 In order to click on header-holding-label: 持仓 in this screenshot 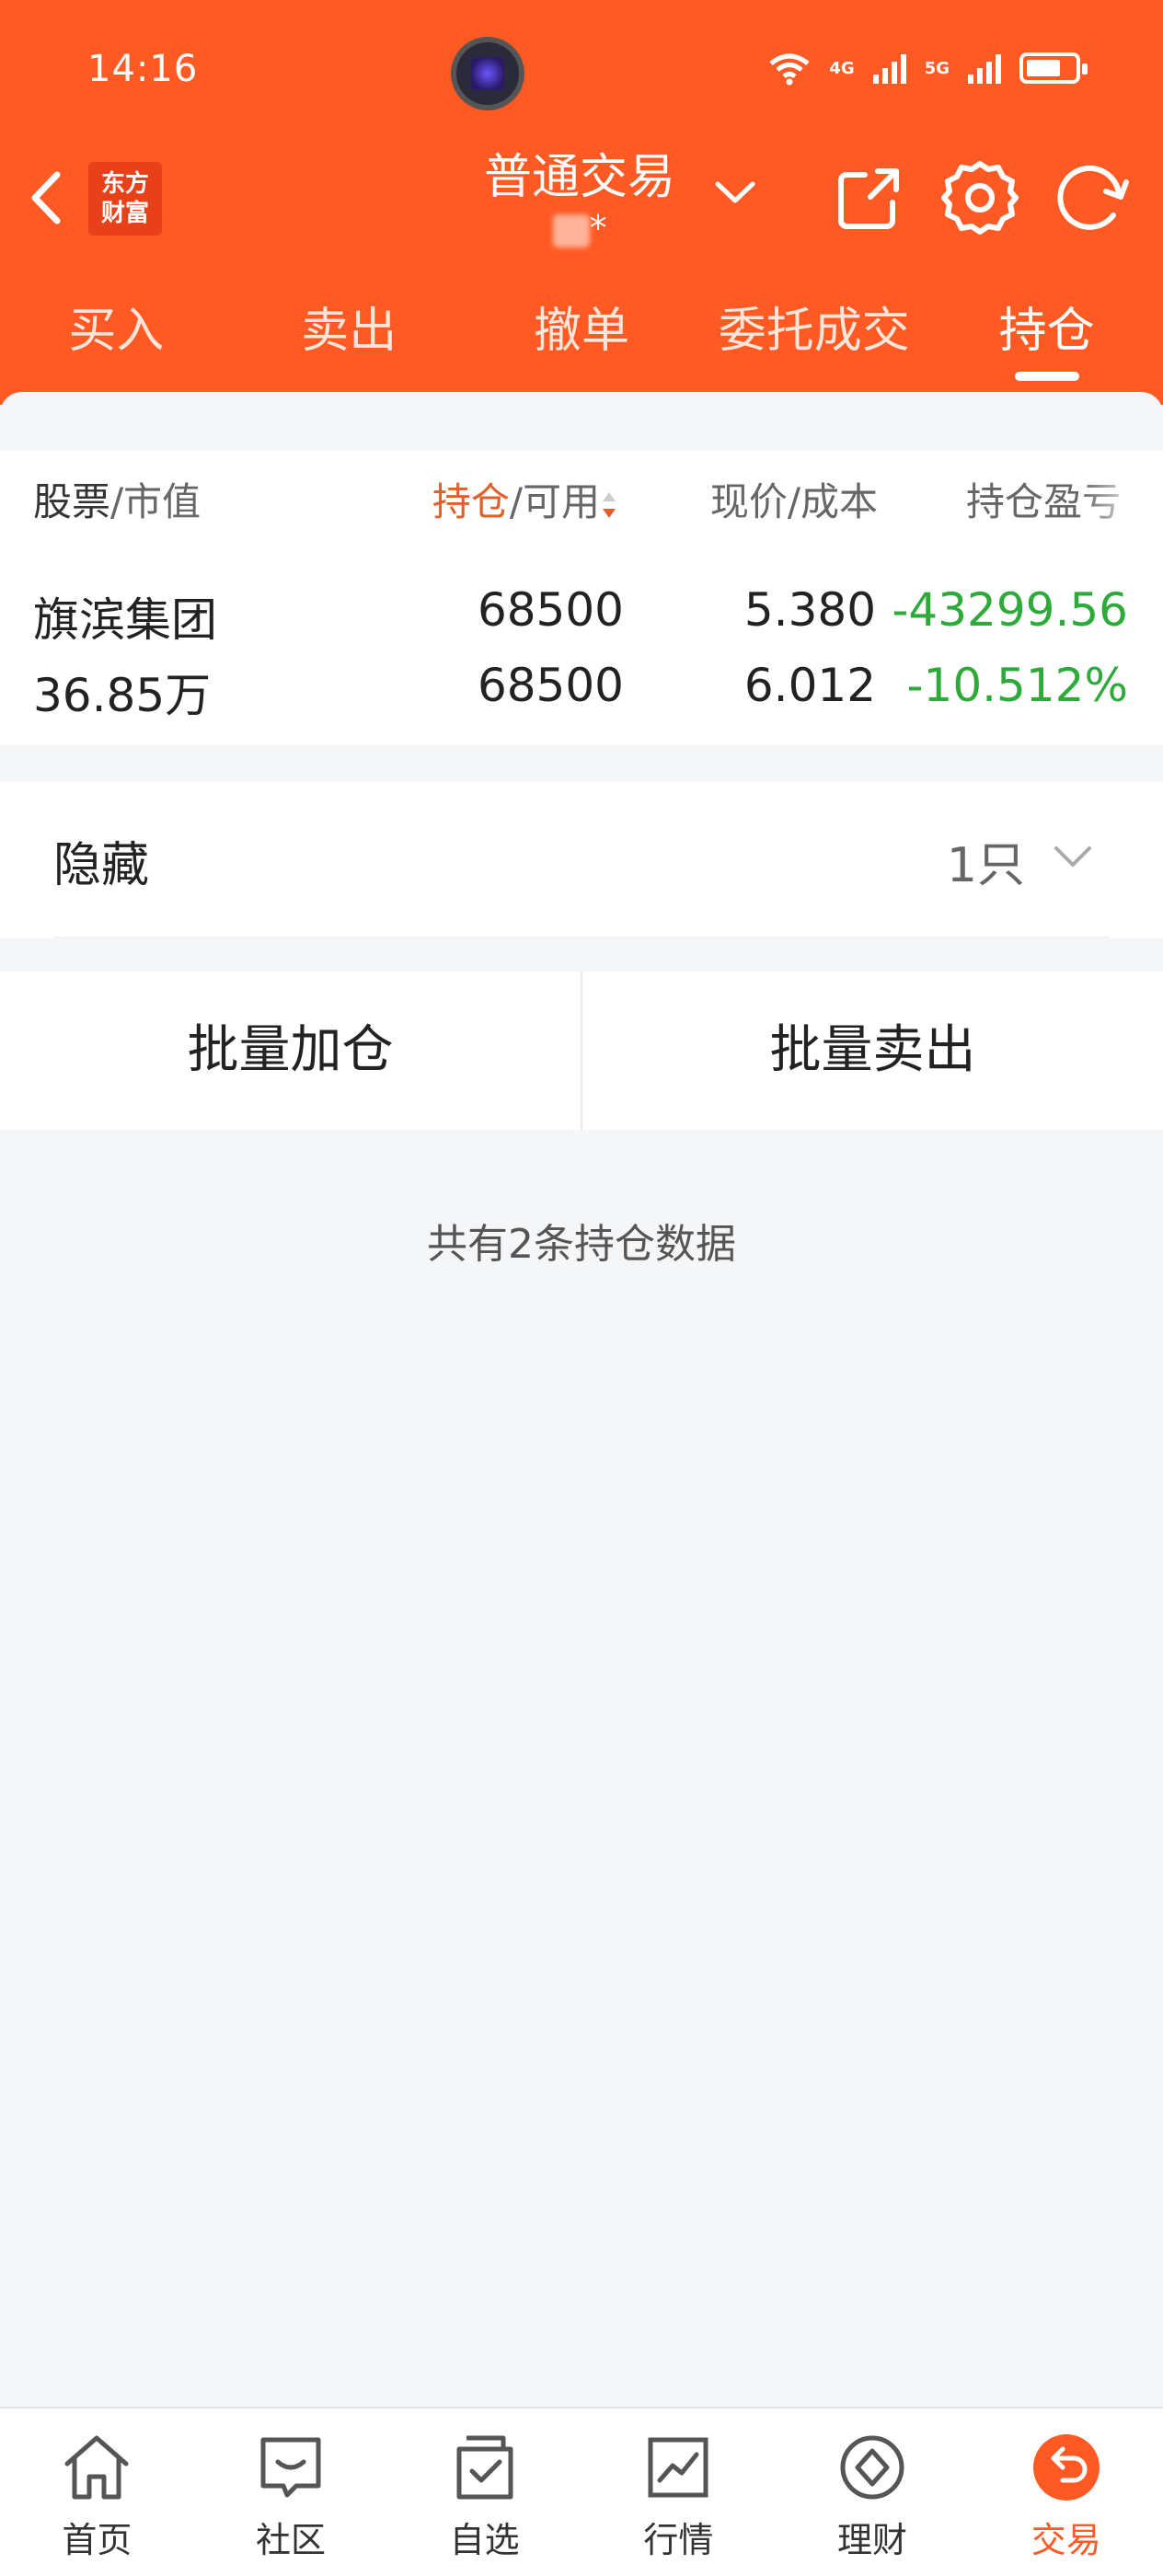, I will do `click(471, 501)`.